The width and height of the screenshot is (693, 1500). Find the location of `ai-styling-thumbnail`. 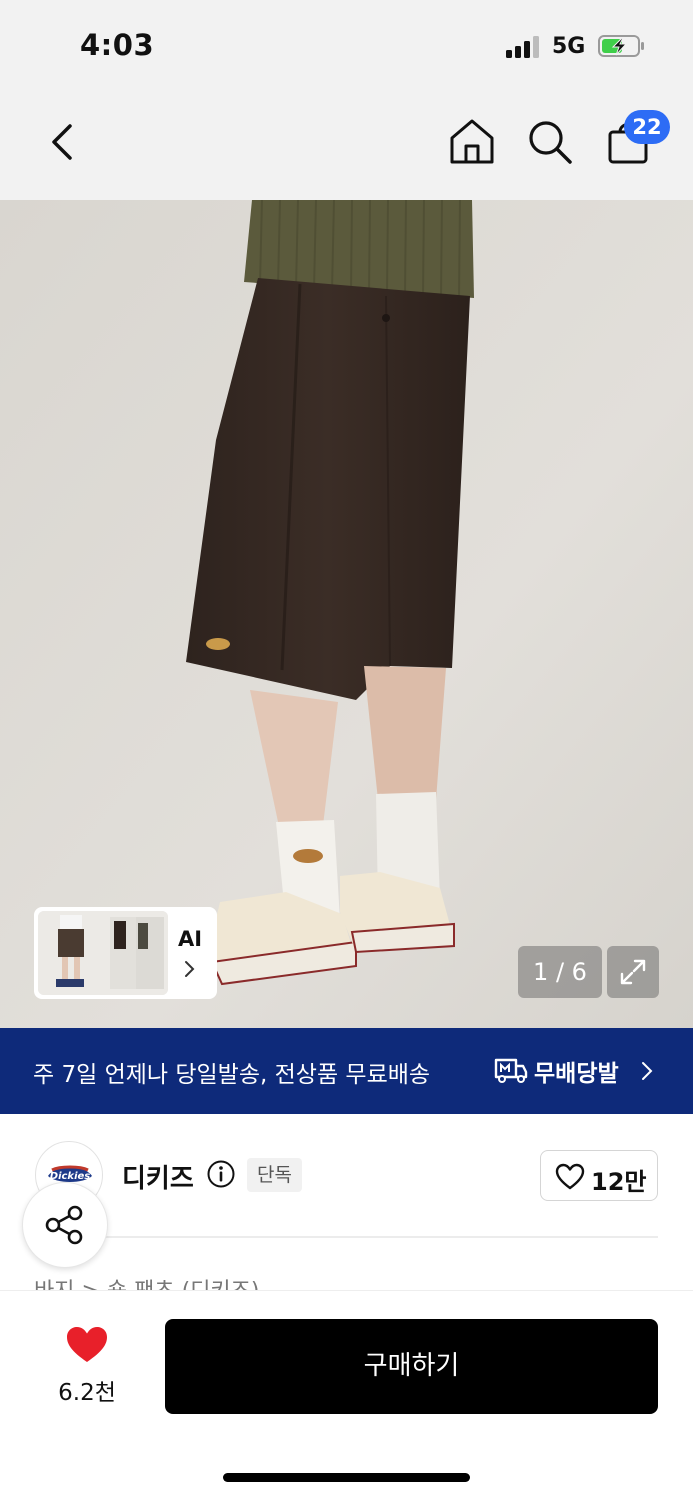

ai-styling-thumbnail is located at coordinates (103, 953).